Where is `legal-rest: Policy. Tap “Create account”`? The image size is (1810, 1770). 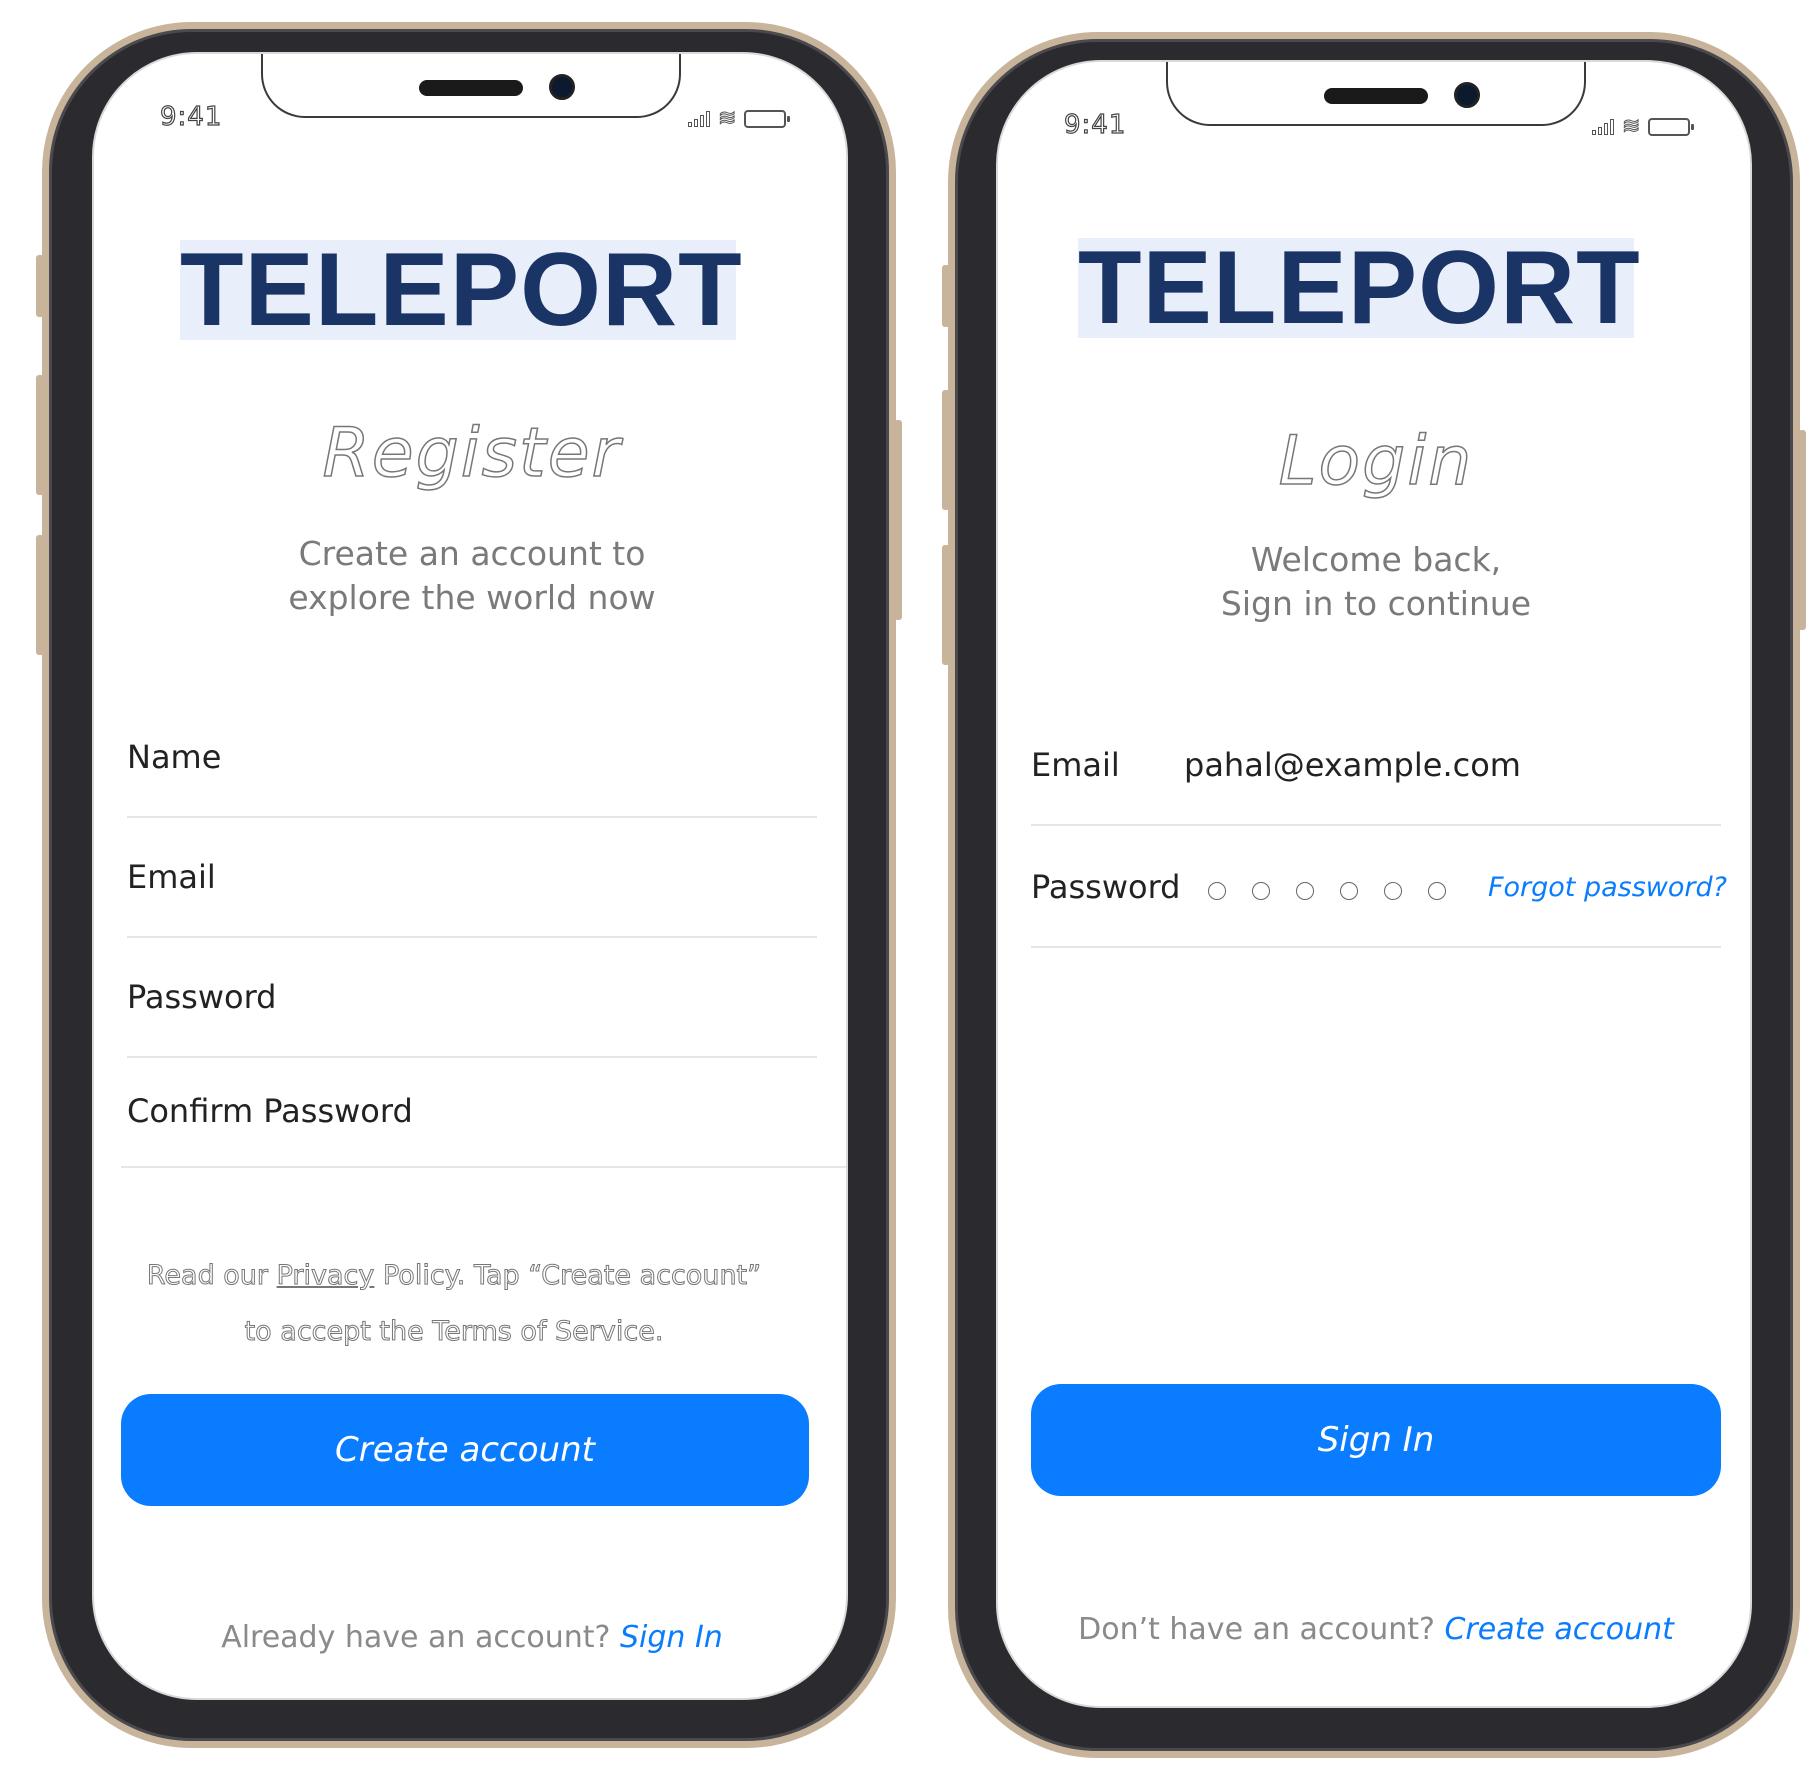 legal-rest: Policy. Tap “Create account” is located at coordinates (572, 1276).